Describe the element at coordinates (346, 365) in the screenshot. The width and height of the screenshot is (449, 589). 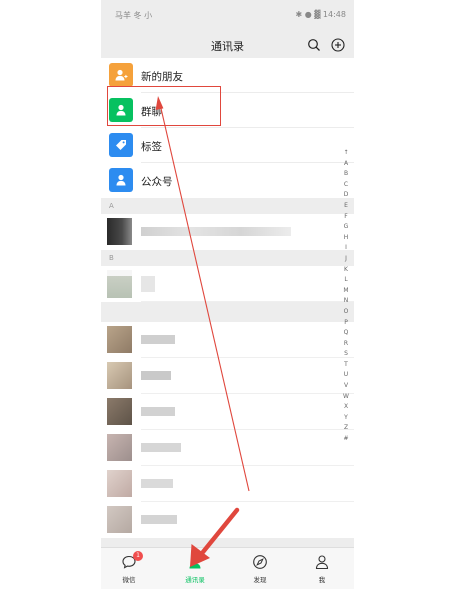
I see `index-letter: T` at that location.